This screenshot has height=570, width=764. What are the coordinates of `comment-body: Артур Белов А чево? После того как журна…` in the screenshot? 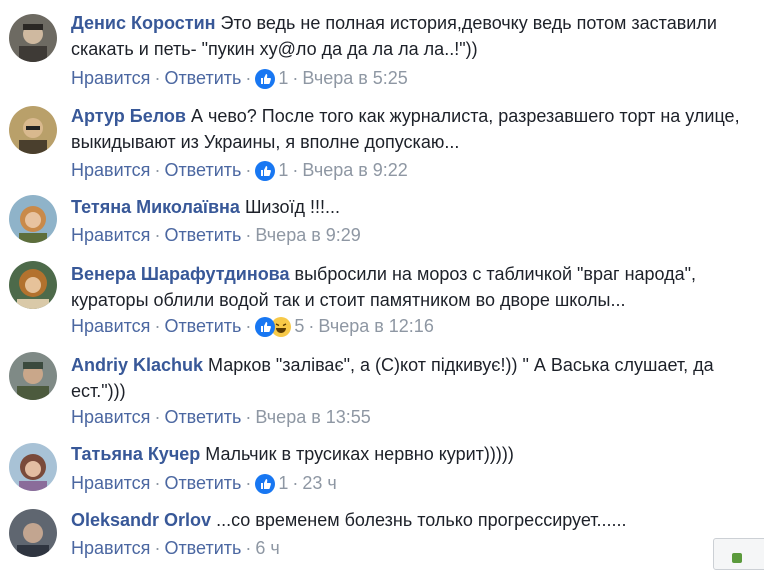 It's located at (413, 129).